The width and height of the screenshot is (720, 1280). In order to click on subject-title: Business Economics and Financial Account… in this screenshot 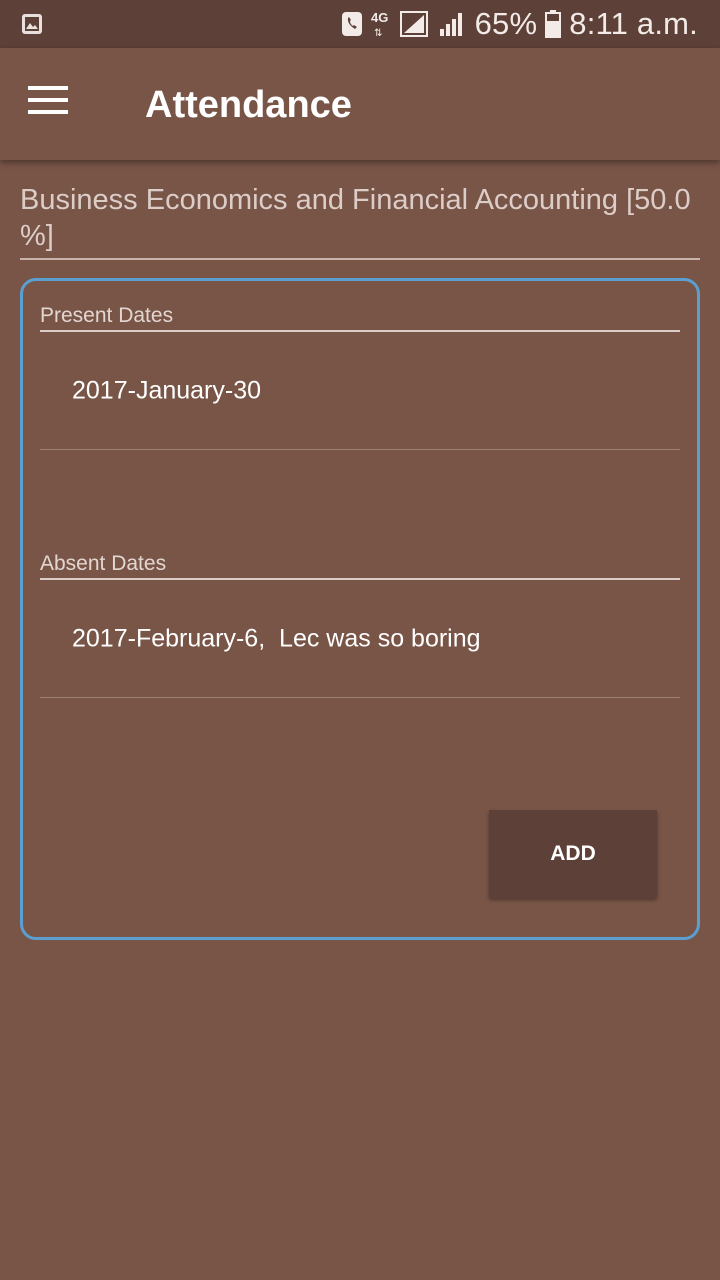, I will do `click(360, 221)`.